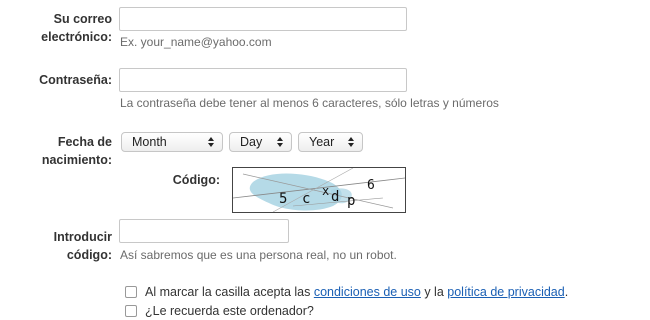 The image size is (650, 320). What do you see at coordinates (204, 231) in the screenshot?
I see `captcha-code-field` at bounding box center [204, 231].